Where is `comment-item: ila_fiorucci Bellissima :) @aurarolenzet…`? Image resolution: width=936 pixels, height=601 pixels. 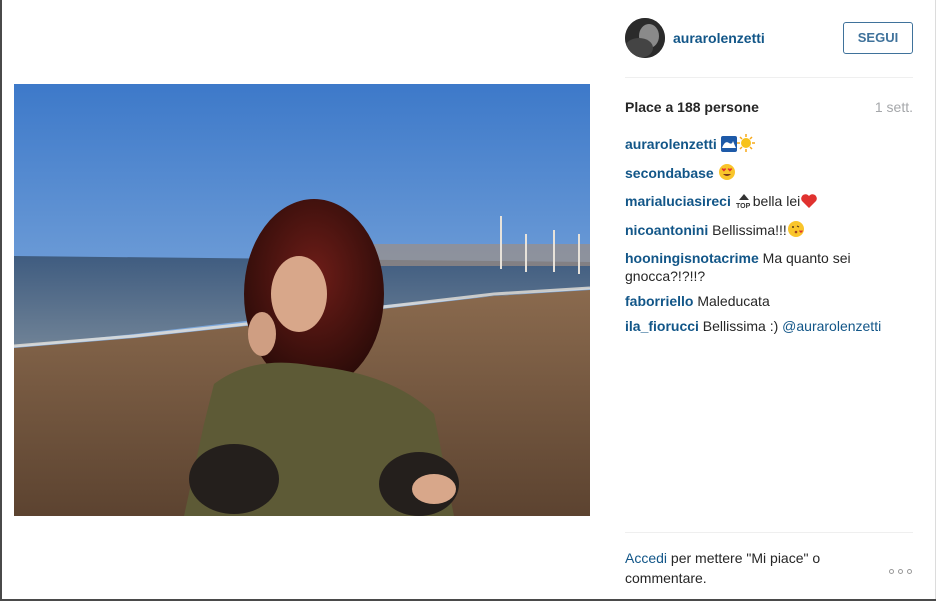
comment-item: ila_fiorucci Bellissima :) @aurarolenzet… is located at coordinates (770, 326).